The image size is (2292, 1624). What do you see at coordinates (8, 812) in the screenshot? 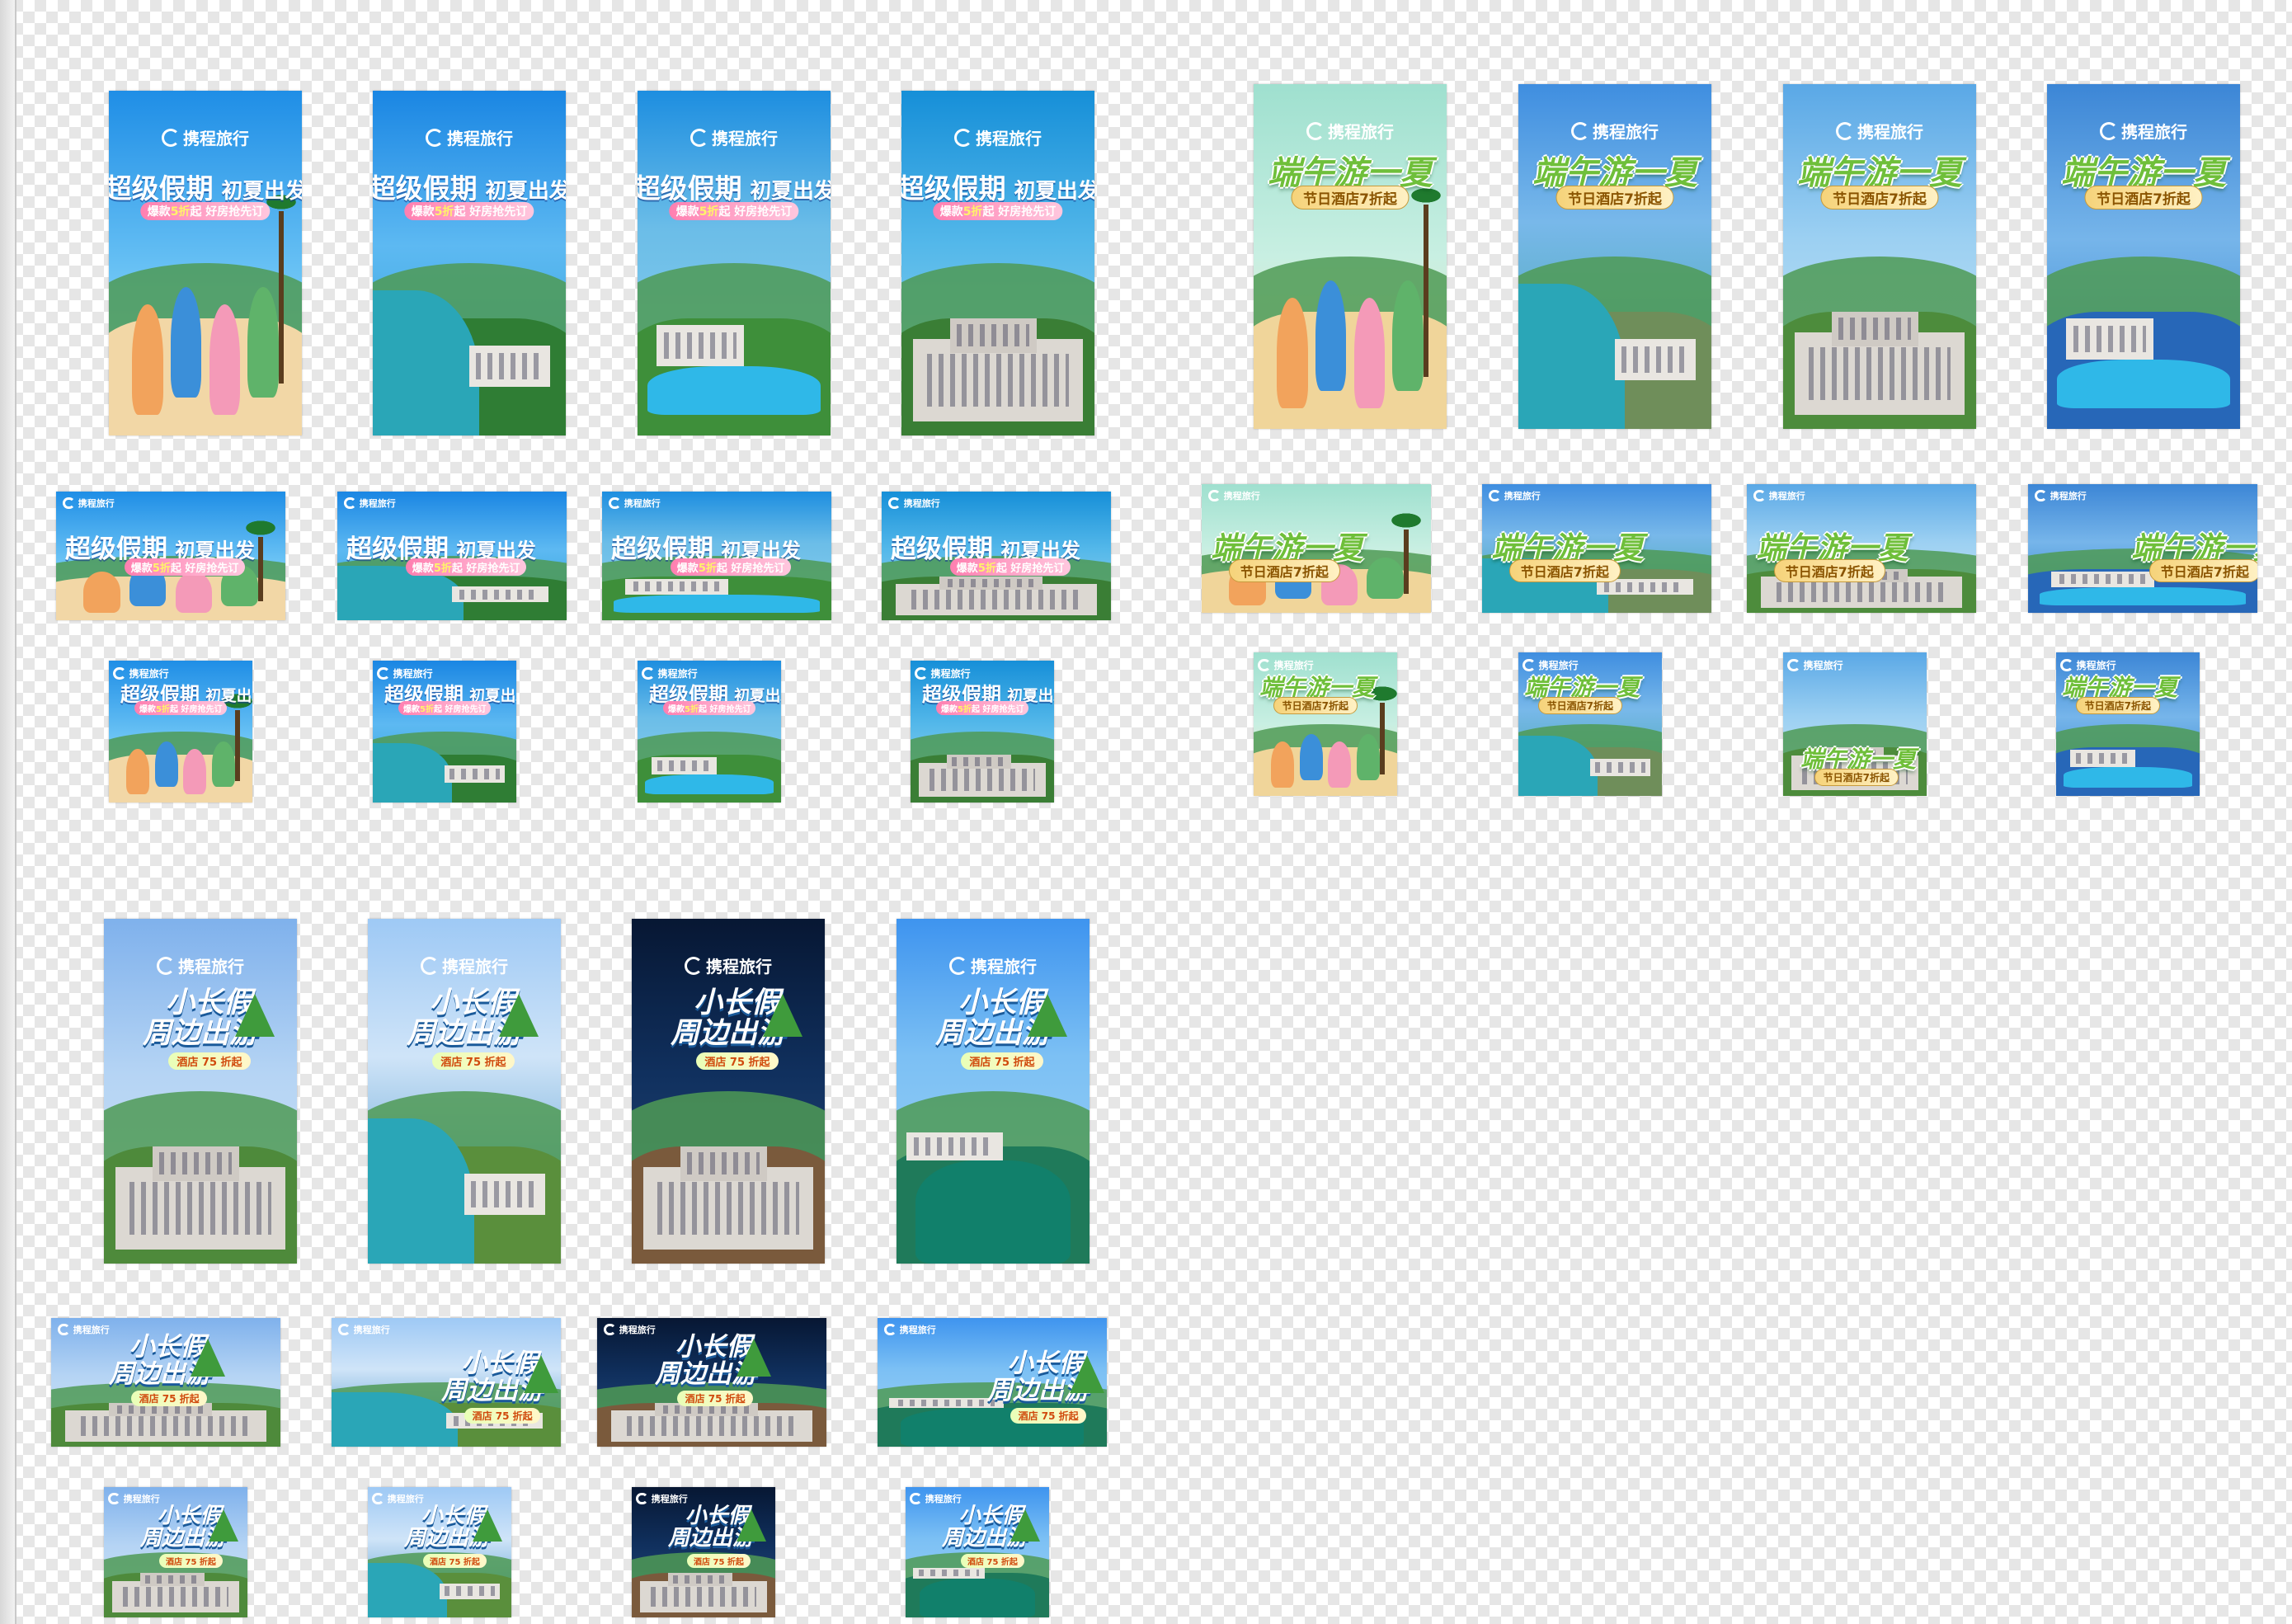
I see `canvas-left-edge` at bounding box center [8, 812].